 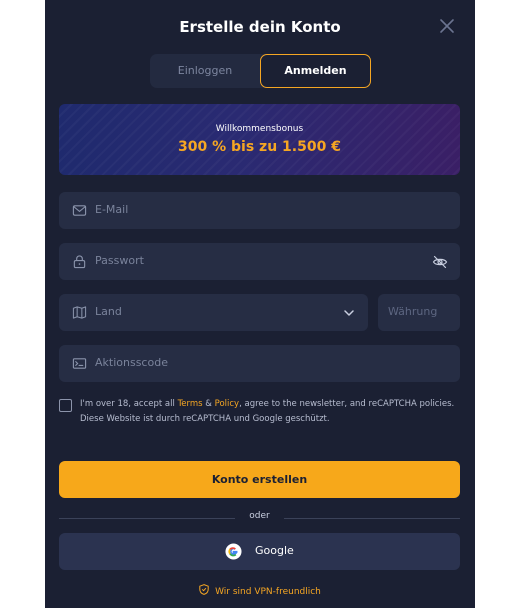 I want to click on vpn-friendly-note: Wir sind VPN-freundlich, so click(x=260, y=590).